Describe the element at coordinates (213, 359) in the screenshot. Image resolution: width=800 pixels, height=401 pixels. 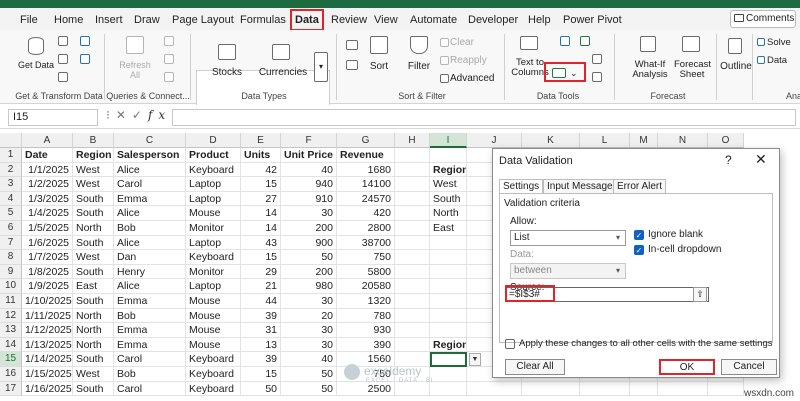
I see `grid-cell: Keyboard` at that location.